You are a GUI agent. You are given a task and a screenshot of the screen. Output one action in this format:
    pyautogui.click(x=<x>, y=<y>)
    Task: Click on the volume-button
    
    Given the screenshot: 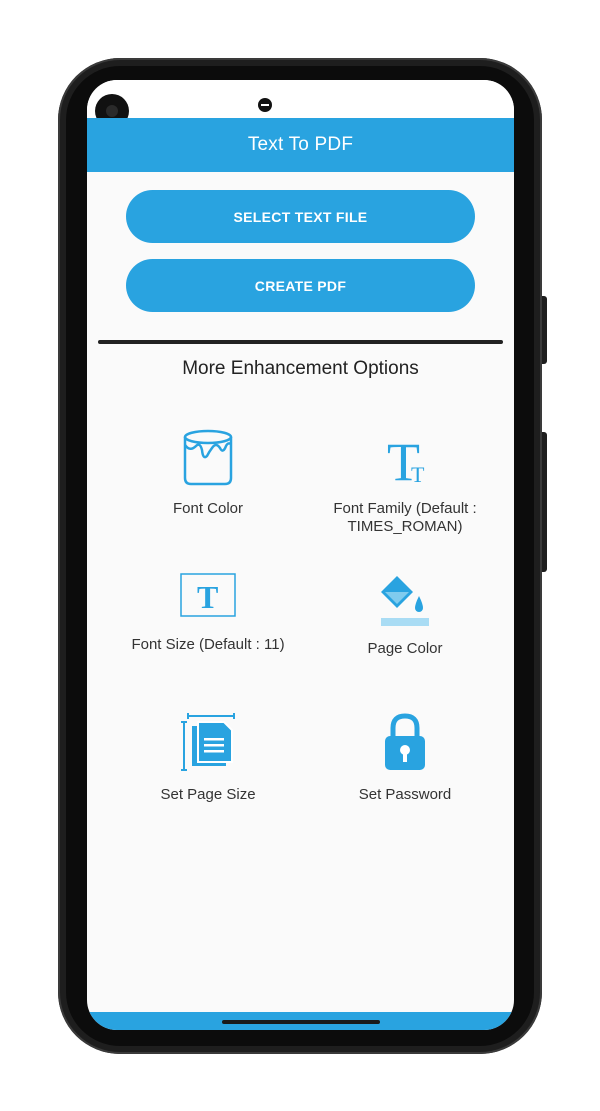 What is the action you would take?
    pyautogui.click(x=544, y=502)
    